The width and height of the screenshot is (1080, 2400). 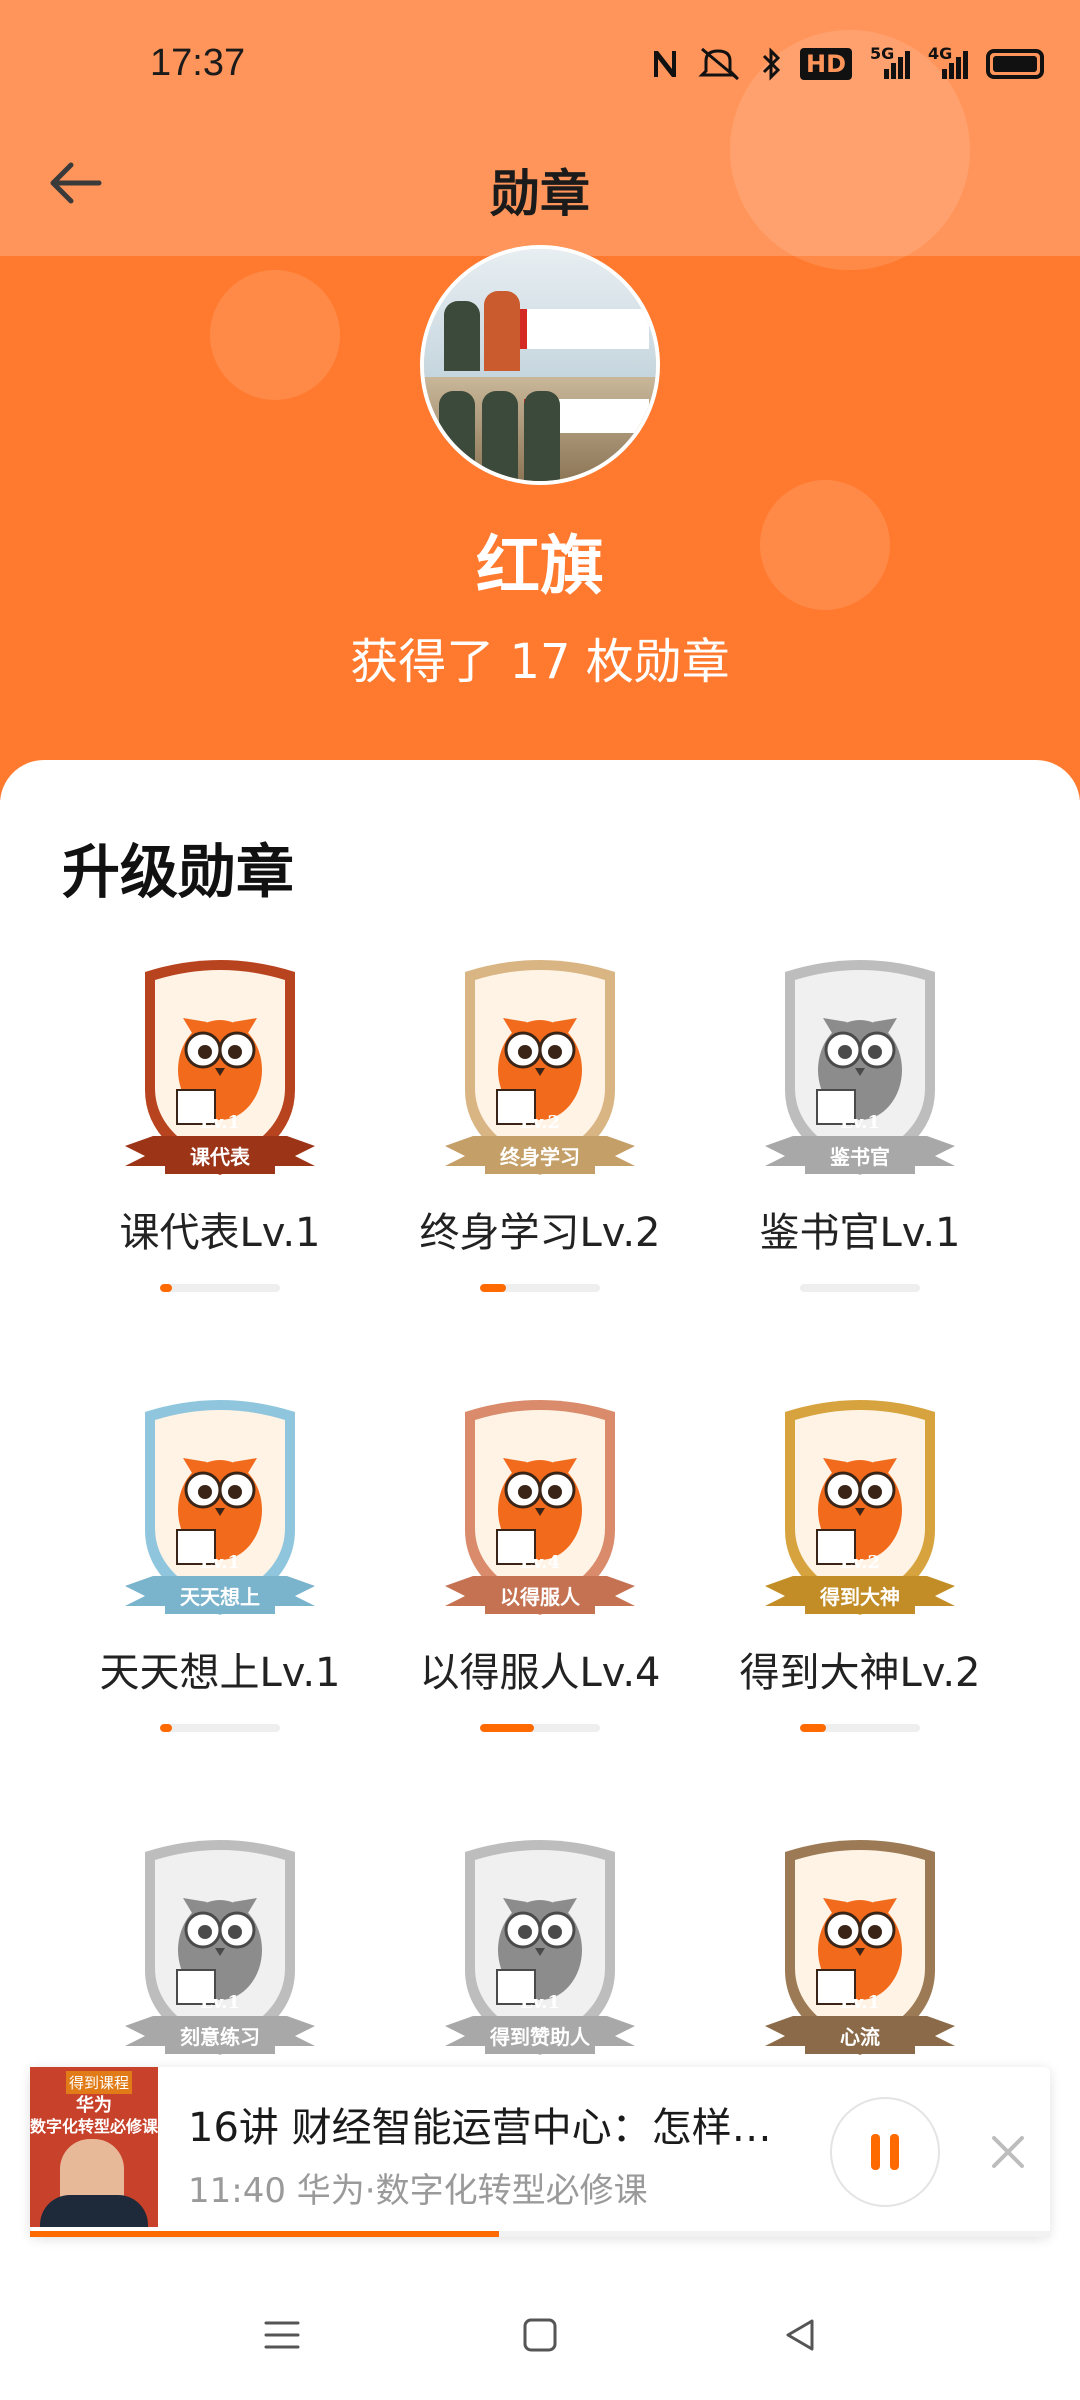 I want to click on signal-4g-icon: 4G, so click(x=948, y=64).